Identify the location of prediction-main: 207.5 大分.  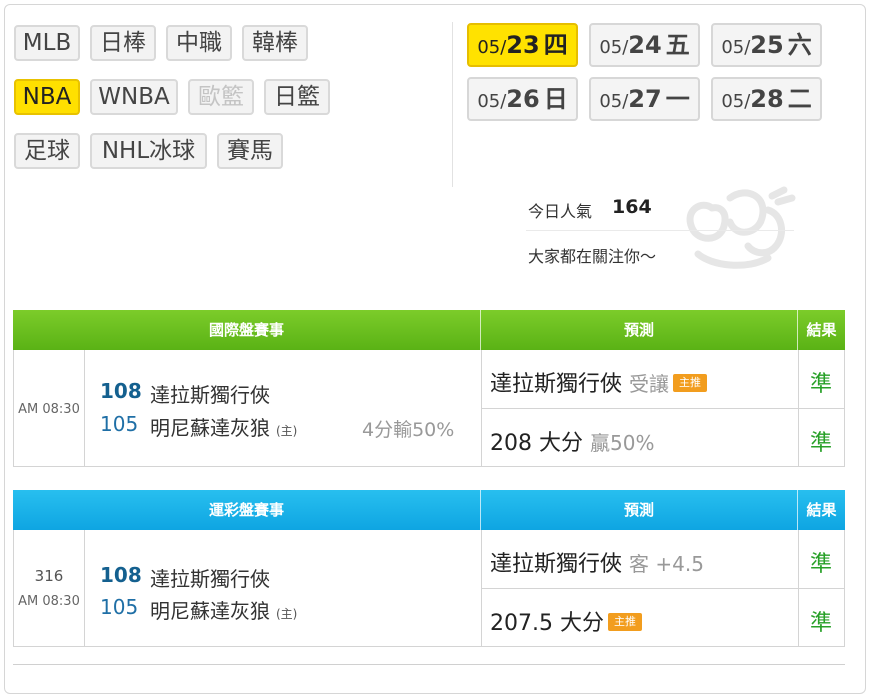
(547, 623).